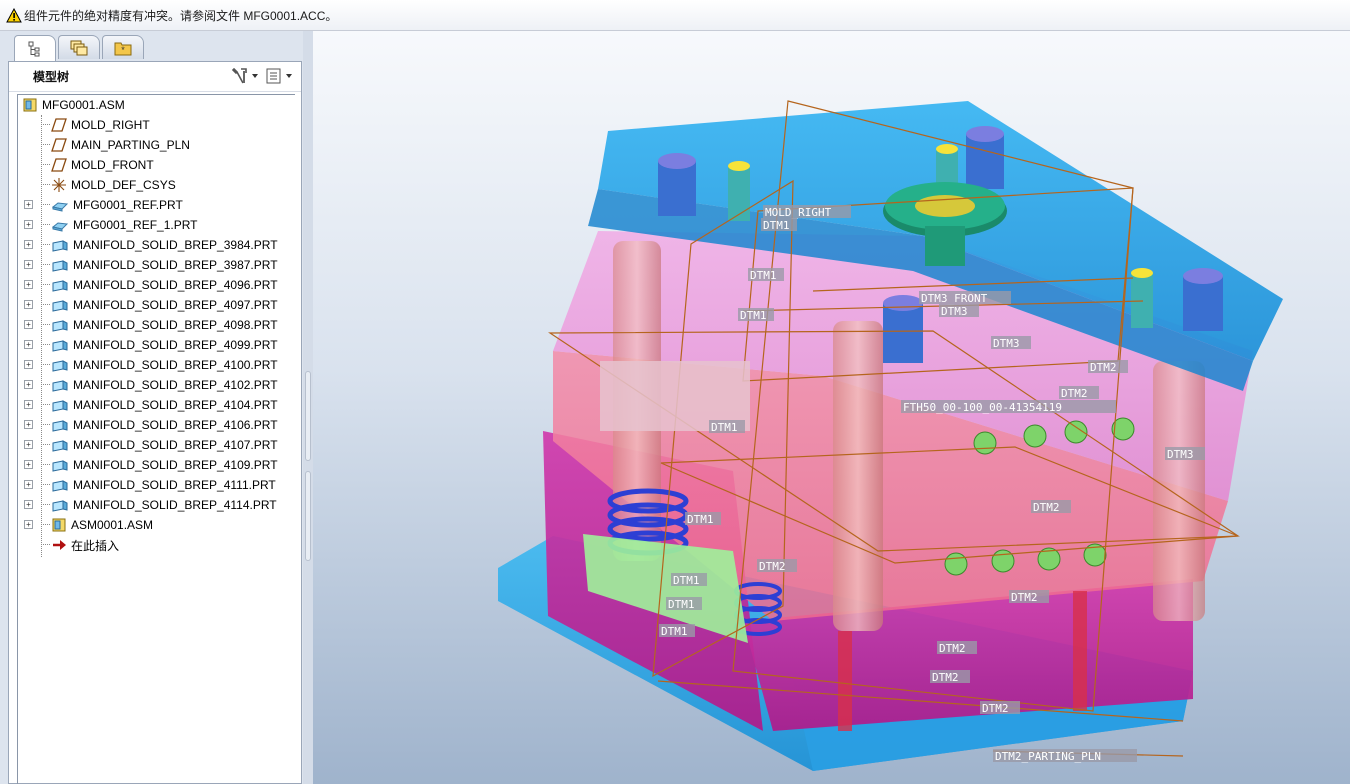 The width and height of the screenshot is (1350, 784). Describe the element at coordinates (115, 145) in the screenshot. I see `tree-node: MAIN_PARTING_PLN` at that location.